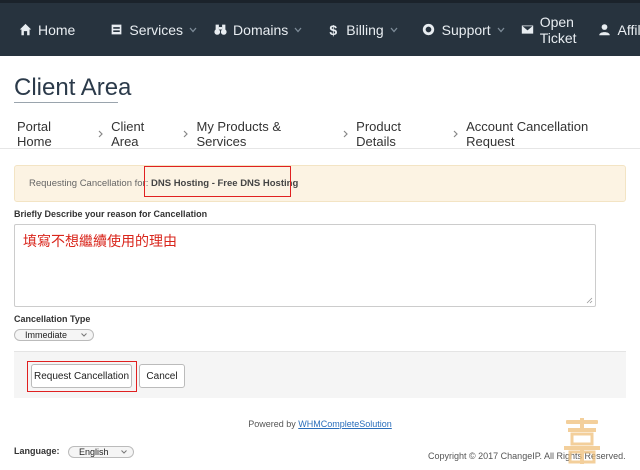 This screenshot has width=640, height=470. What do you see at coordinates (615, 29) in the screenshot?
I see `nav-affiliates: Affiliates` at bounding box center [615, 29].